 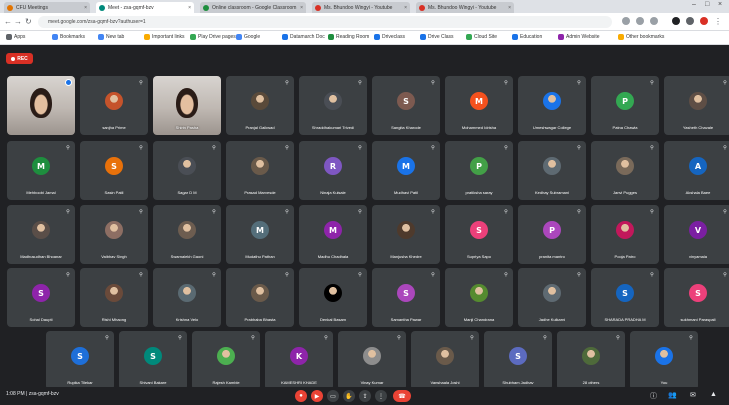 What do you see at coordinates (625, 234) in the screenshot?
I see `participant-tile: ⚲ Pooja Patro` at bounding box center [625, 234].